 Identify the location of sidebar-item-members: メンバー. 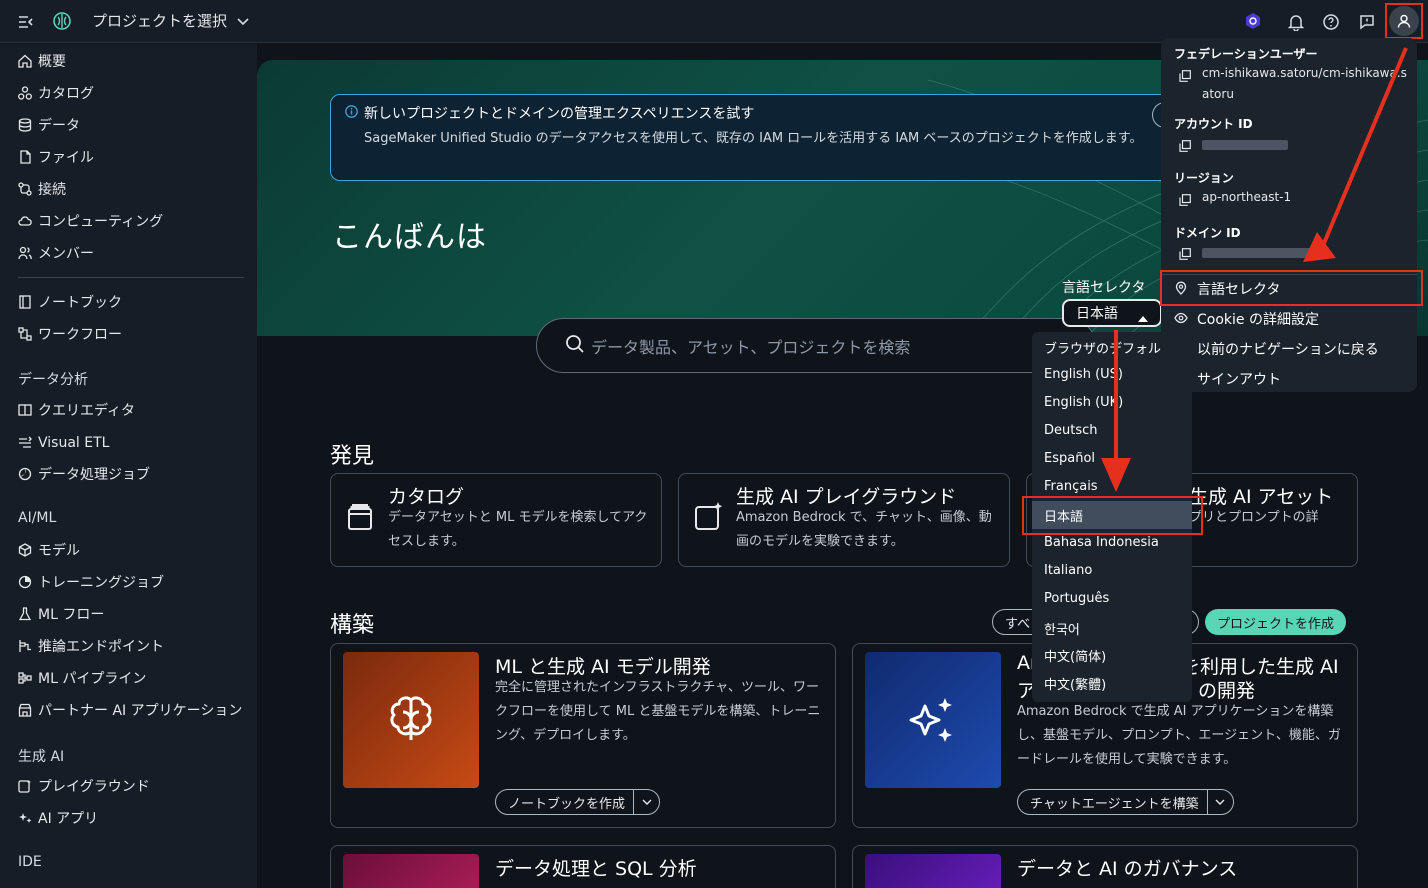
(56, 253).